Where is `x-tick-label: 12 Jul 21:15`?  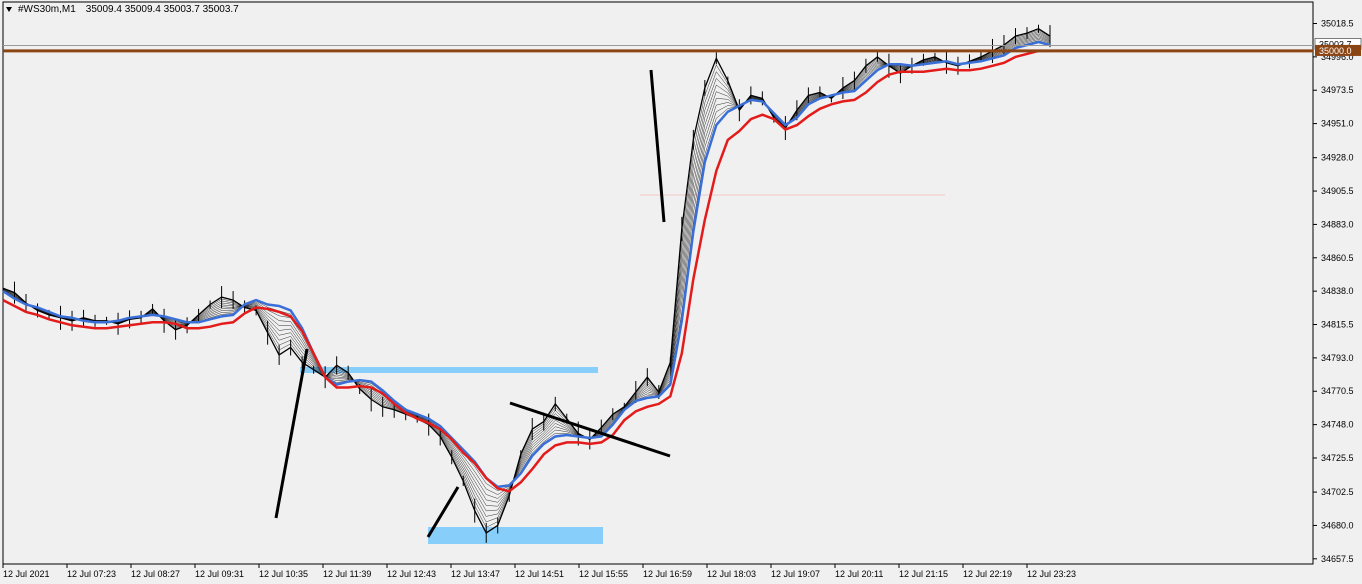 x-tick-label: 12 Jul 21:15 is located at coordinates (923, 574).